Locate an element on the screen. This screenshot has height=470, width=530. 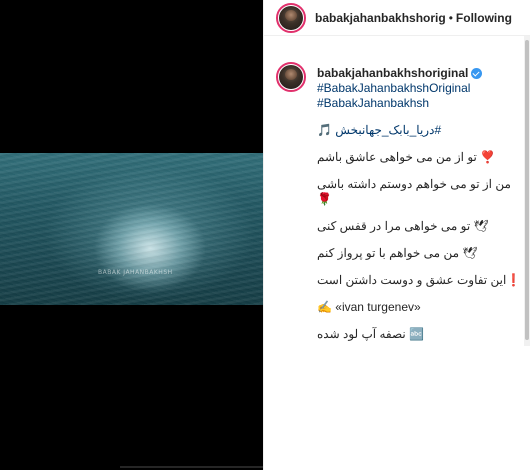
caption-line: من از تو می خواهم دوستم داشته باشی is located at coordinates (414, 184).